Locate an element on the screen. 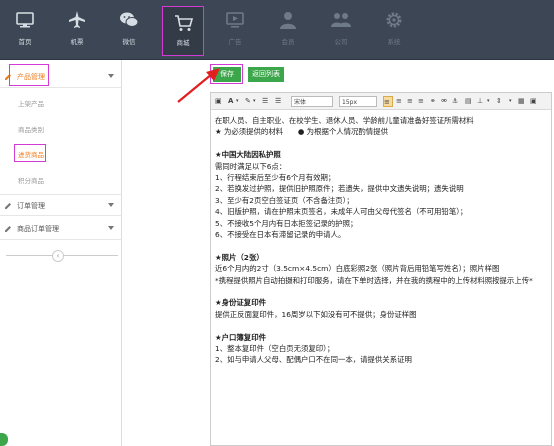  nav-item-mall: 商城 is located at coordinates (183, 31).